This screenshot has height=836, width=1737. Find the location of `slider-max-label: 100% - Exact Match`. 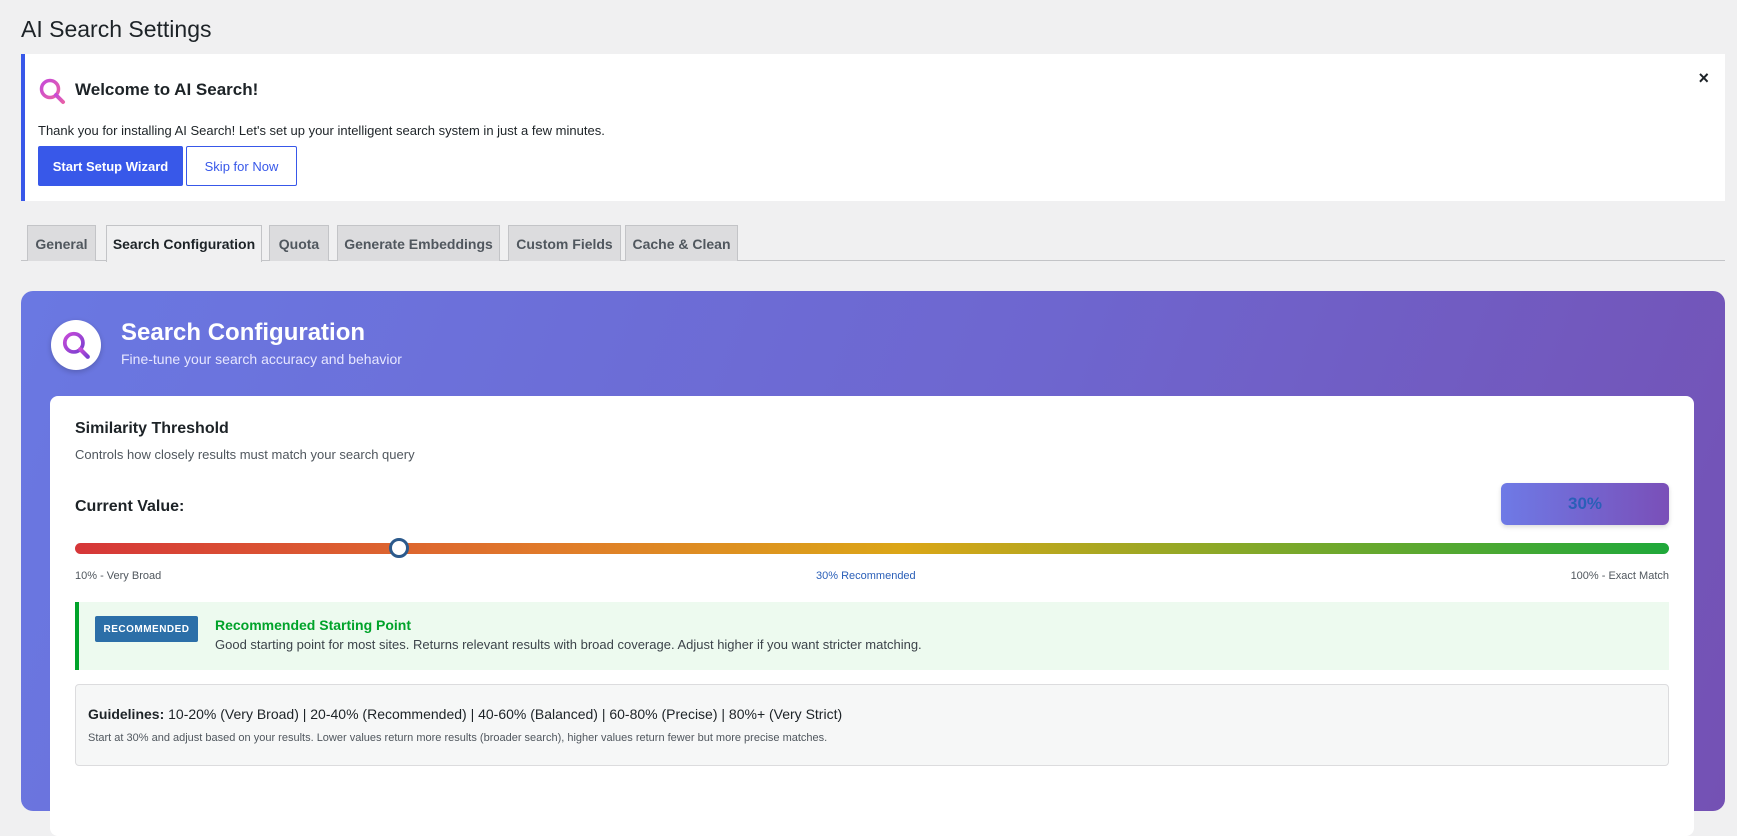

slider-max-label: 100% - Exact Match is located at coordinates (1619, 576).